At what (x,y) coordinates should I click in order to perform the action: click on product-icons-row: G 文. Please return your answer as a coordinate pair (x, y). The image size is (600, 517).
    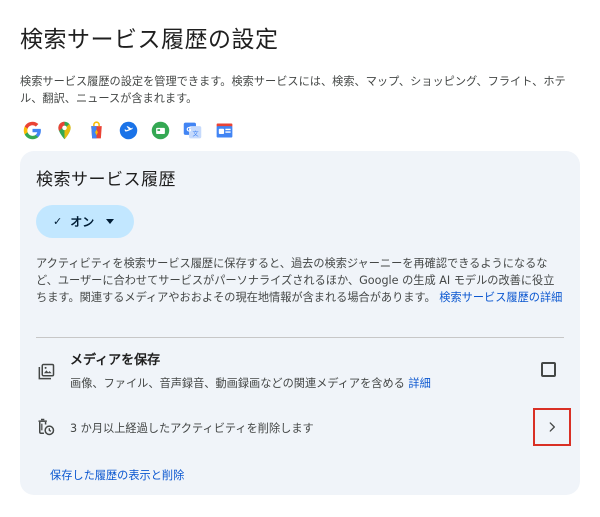
    Looking at the image, I should click on (128, 130).